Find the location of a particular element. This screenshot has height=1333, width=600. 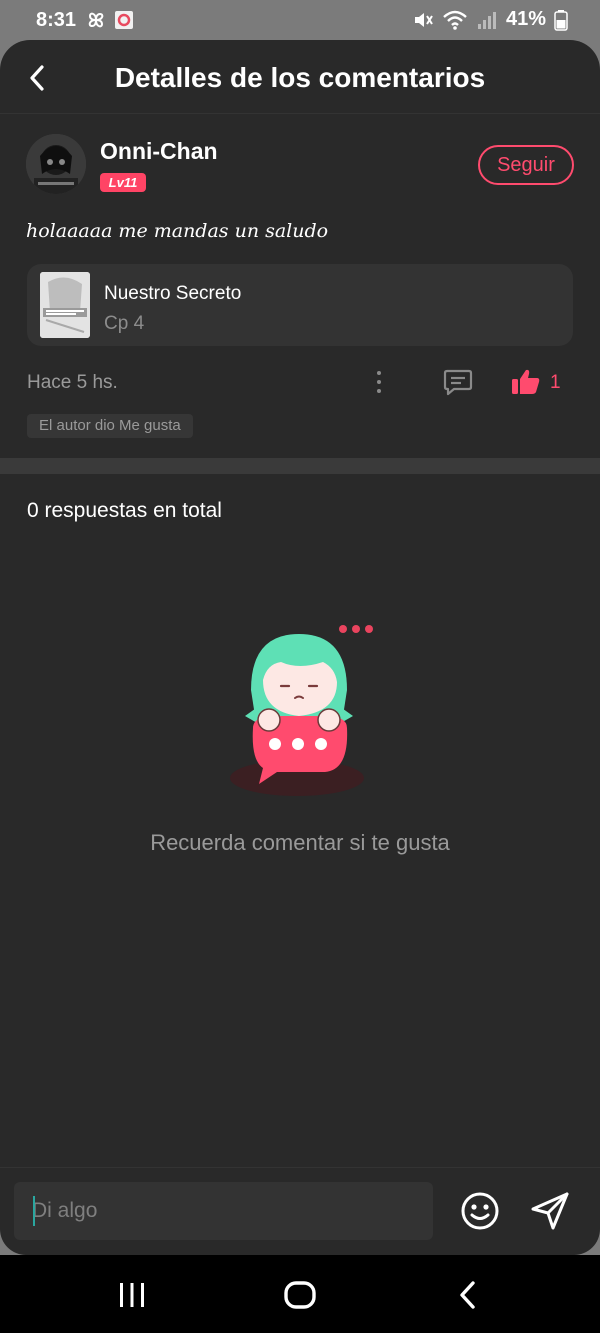

author-liked-badge: El autor dio Me gusta is located at coordinates (110, 426).